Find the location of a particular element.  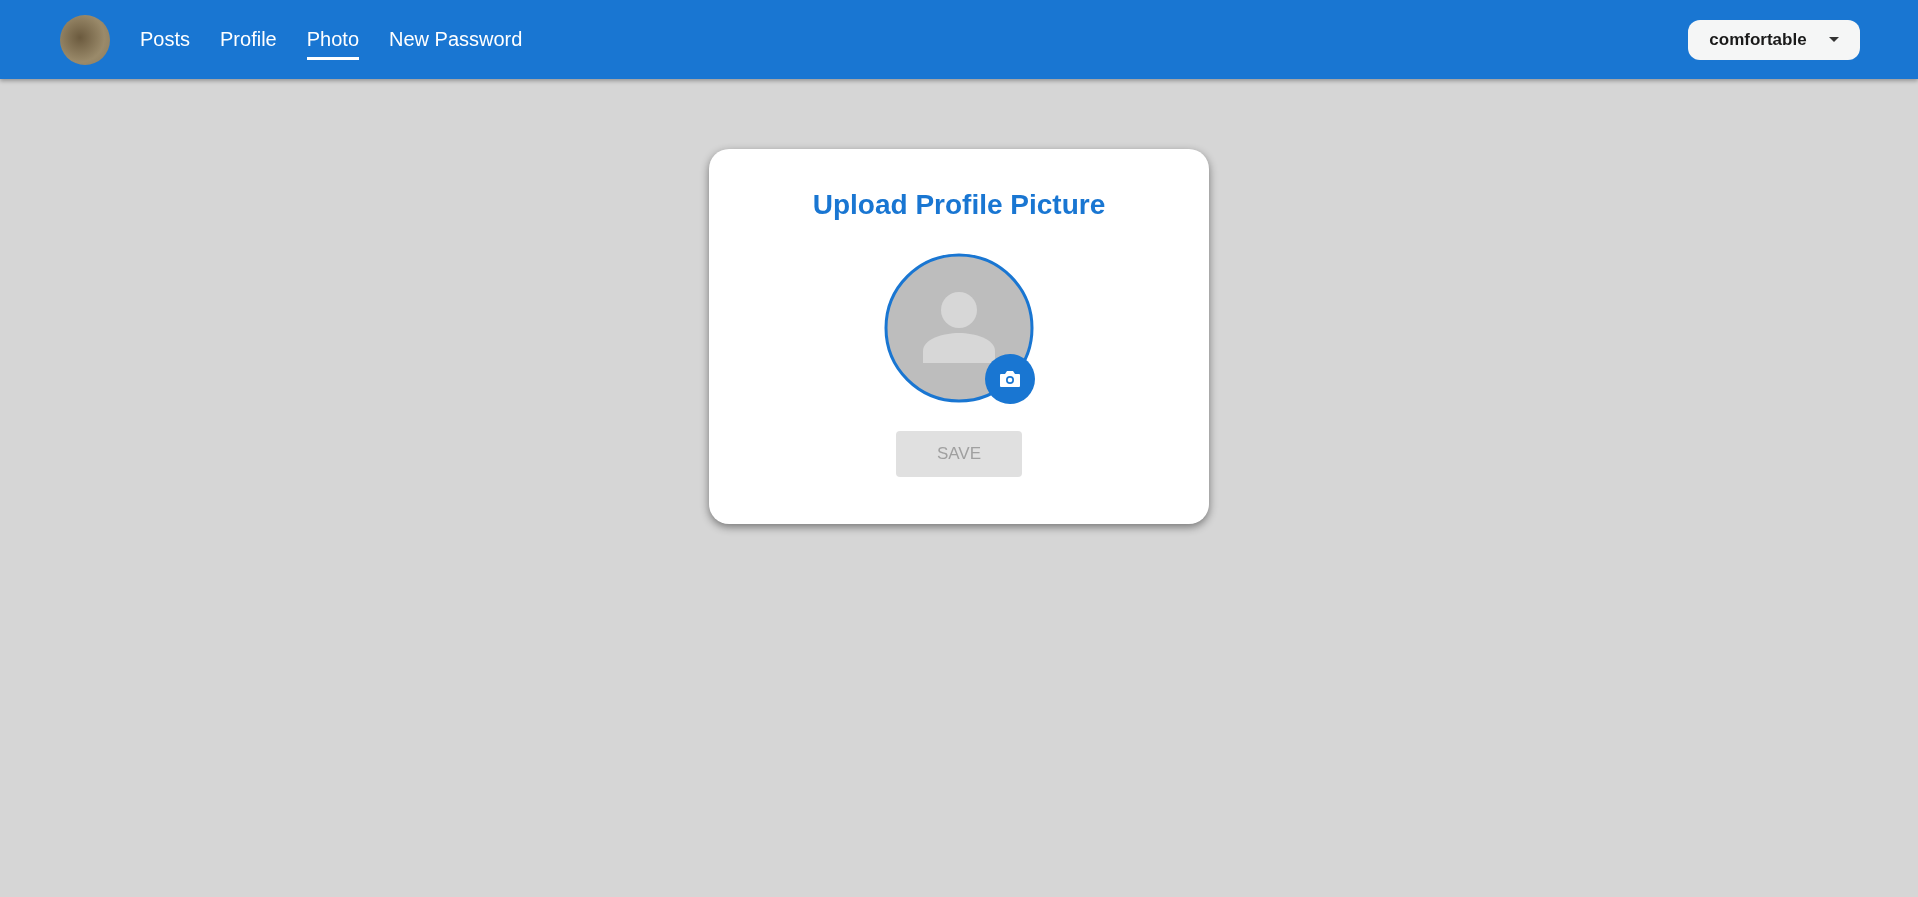

nav-tab: Posts is located at coordinates (165, 39).